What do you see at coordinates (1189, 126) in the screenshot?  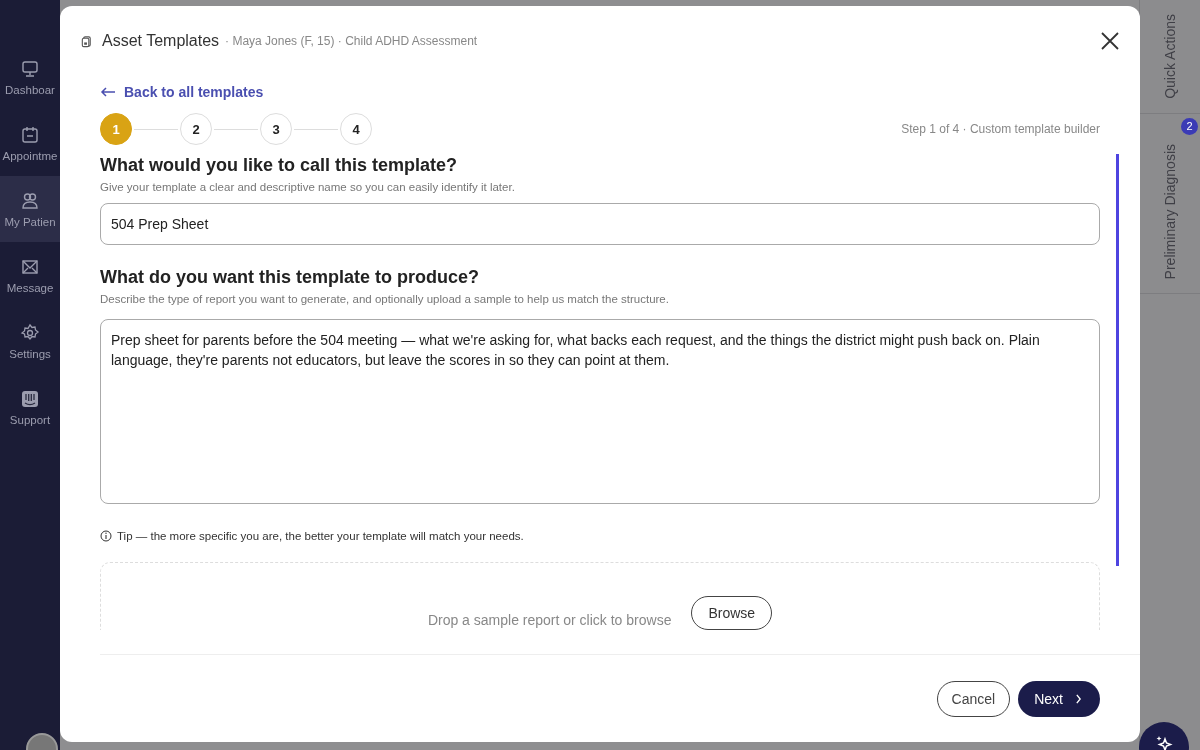 I see `count-badge: 2` at bounding box center [1189, 126].